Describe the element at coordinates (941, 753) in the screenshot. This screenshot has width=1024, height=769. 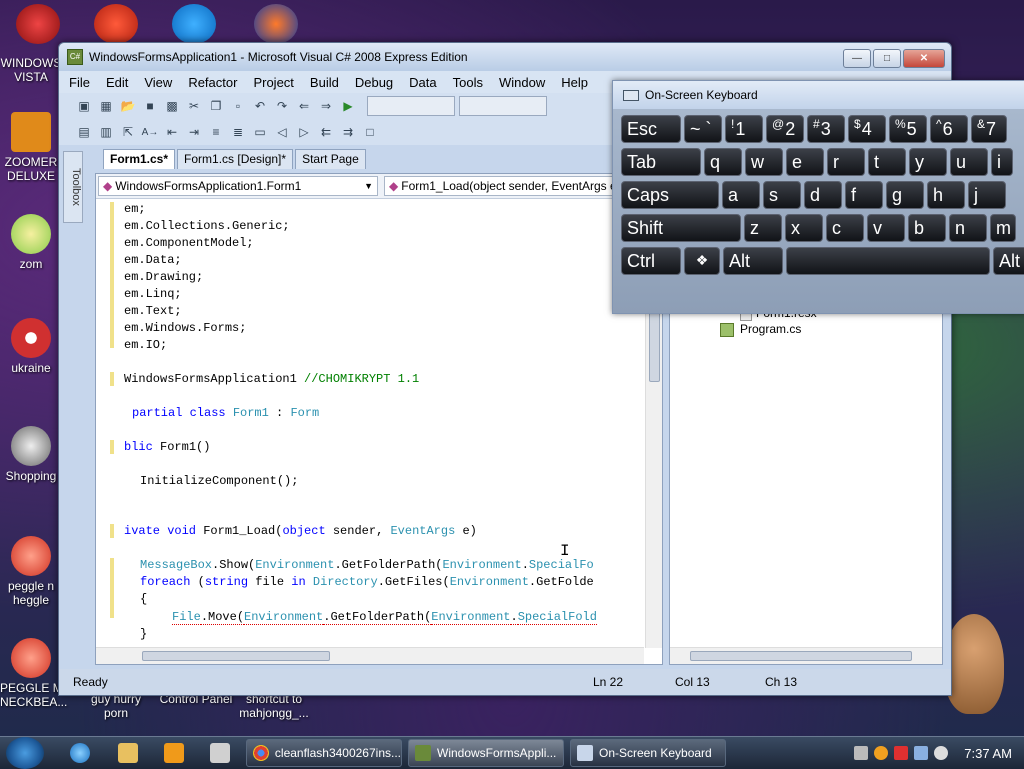
I see `volume-icon` at that location.